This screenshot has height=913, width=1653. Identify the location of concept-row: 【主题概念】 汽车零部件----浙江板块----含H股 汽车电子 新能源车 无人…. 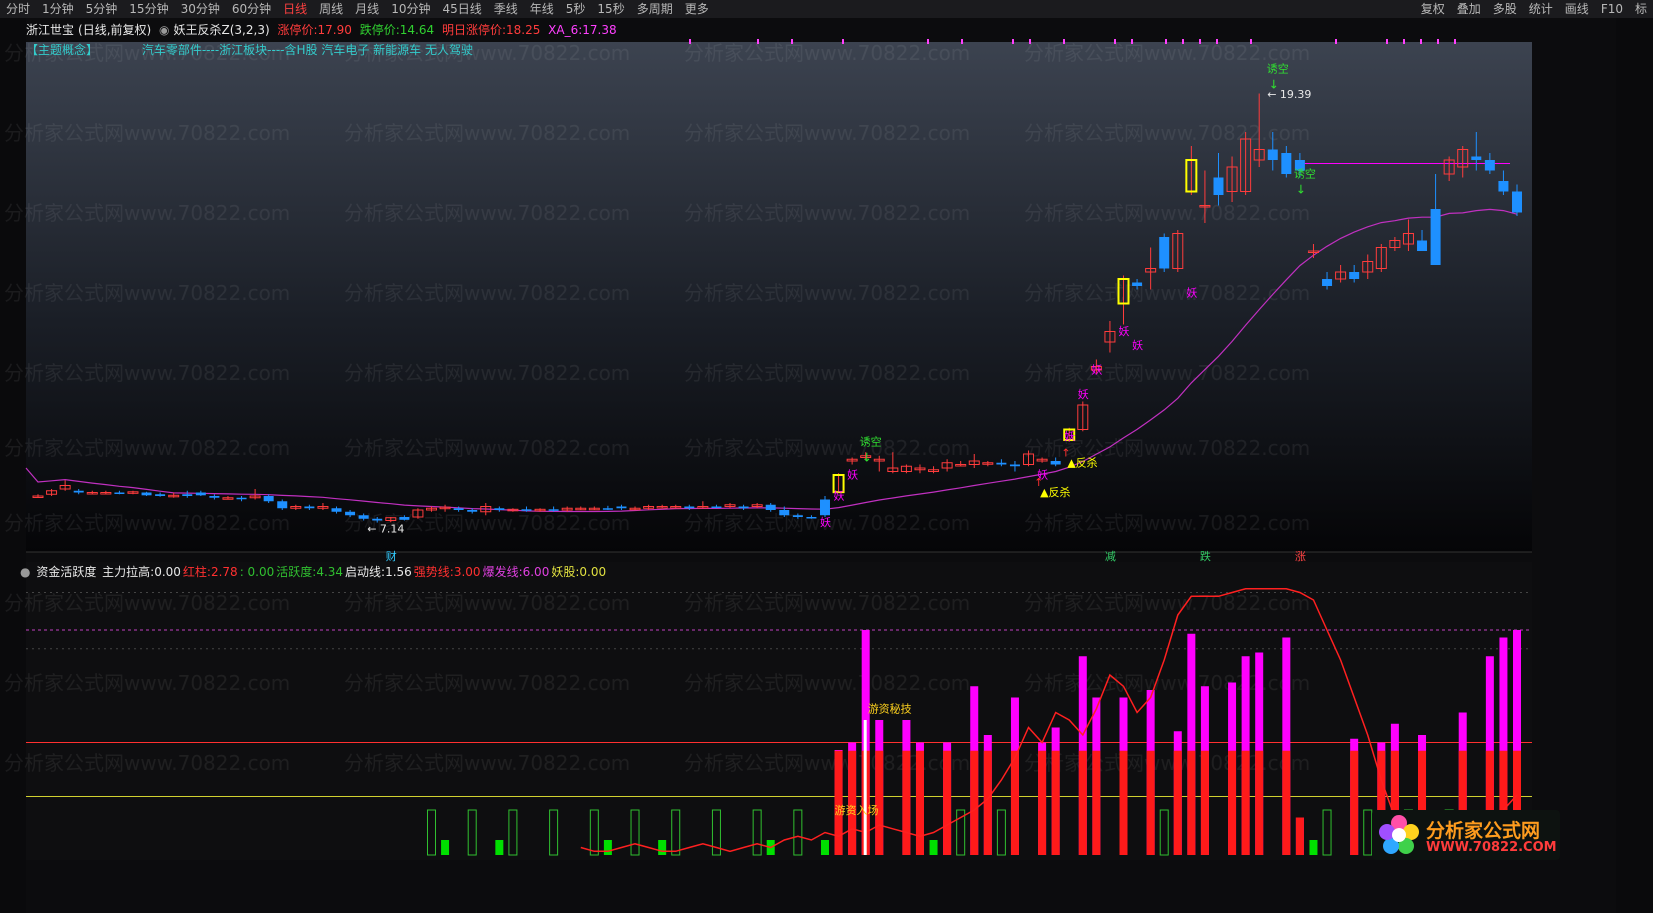
(249, 50).